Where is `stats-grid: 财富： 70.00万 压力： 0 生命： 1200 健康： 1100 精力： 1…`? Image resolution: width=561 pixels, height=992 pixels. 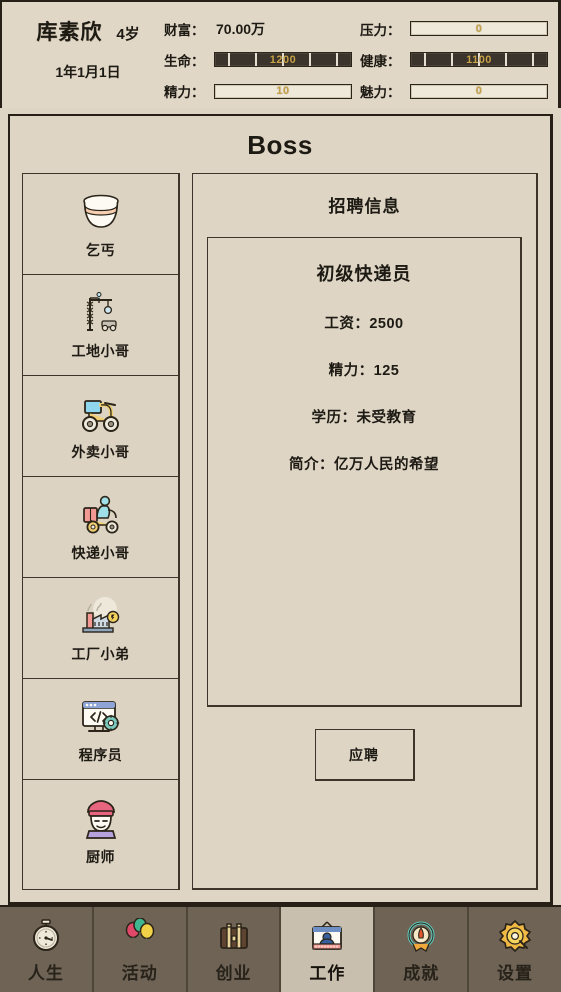
stats-grid: 财富： 70.00万 压力： 0 生命： 1200 健康： 1100 精力： 1… is located at coordinates (356, 58).